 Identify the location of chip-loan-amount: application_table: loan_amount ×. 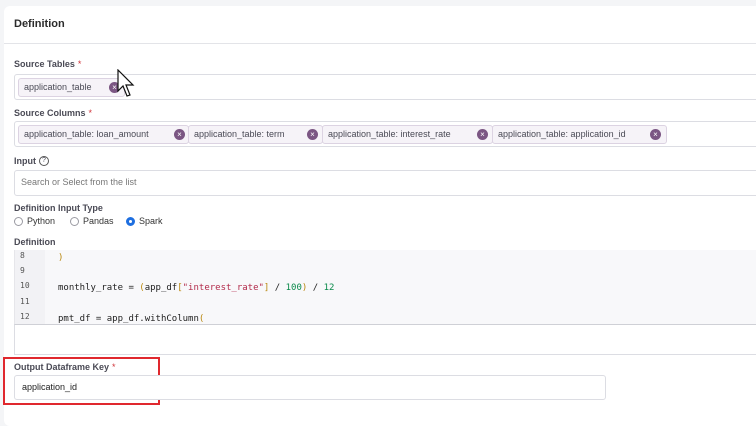
(103, 134).